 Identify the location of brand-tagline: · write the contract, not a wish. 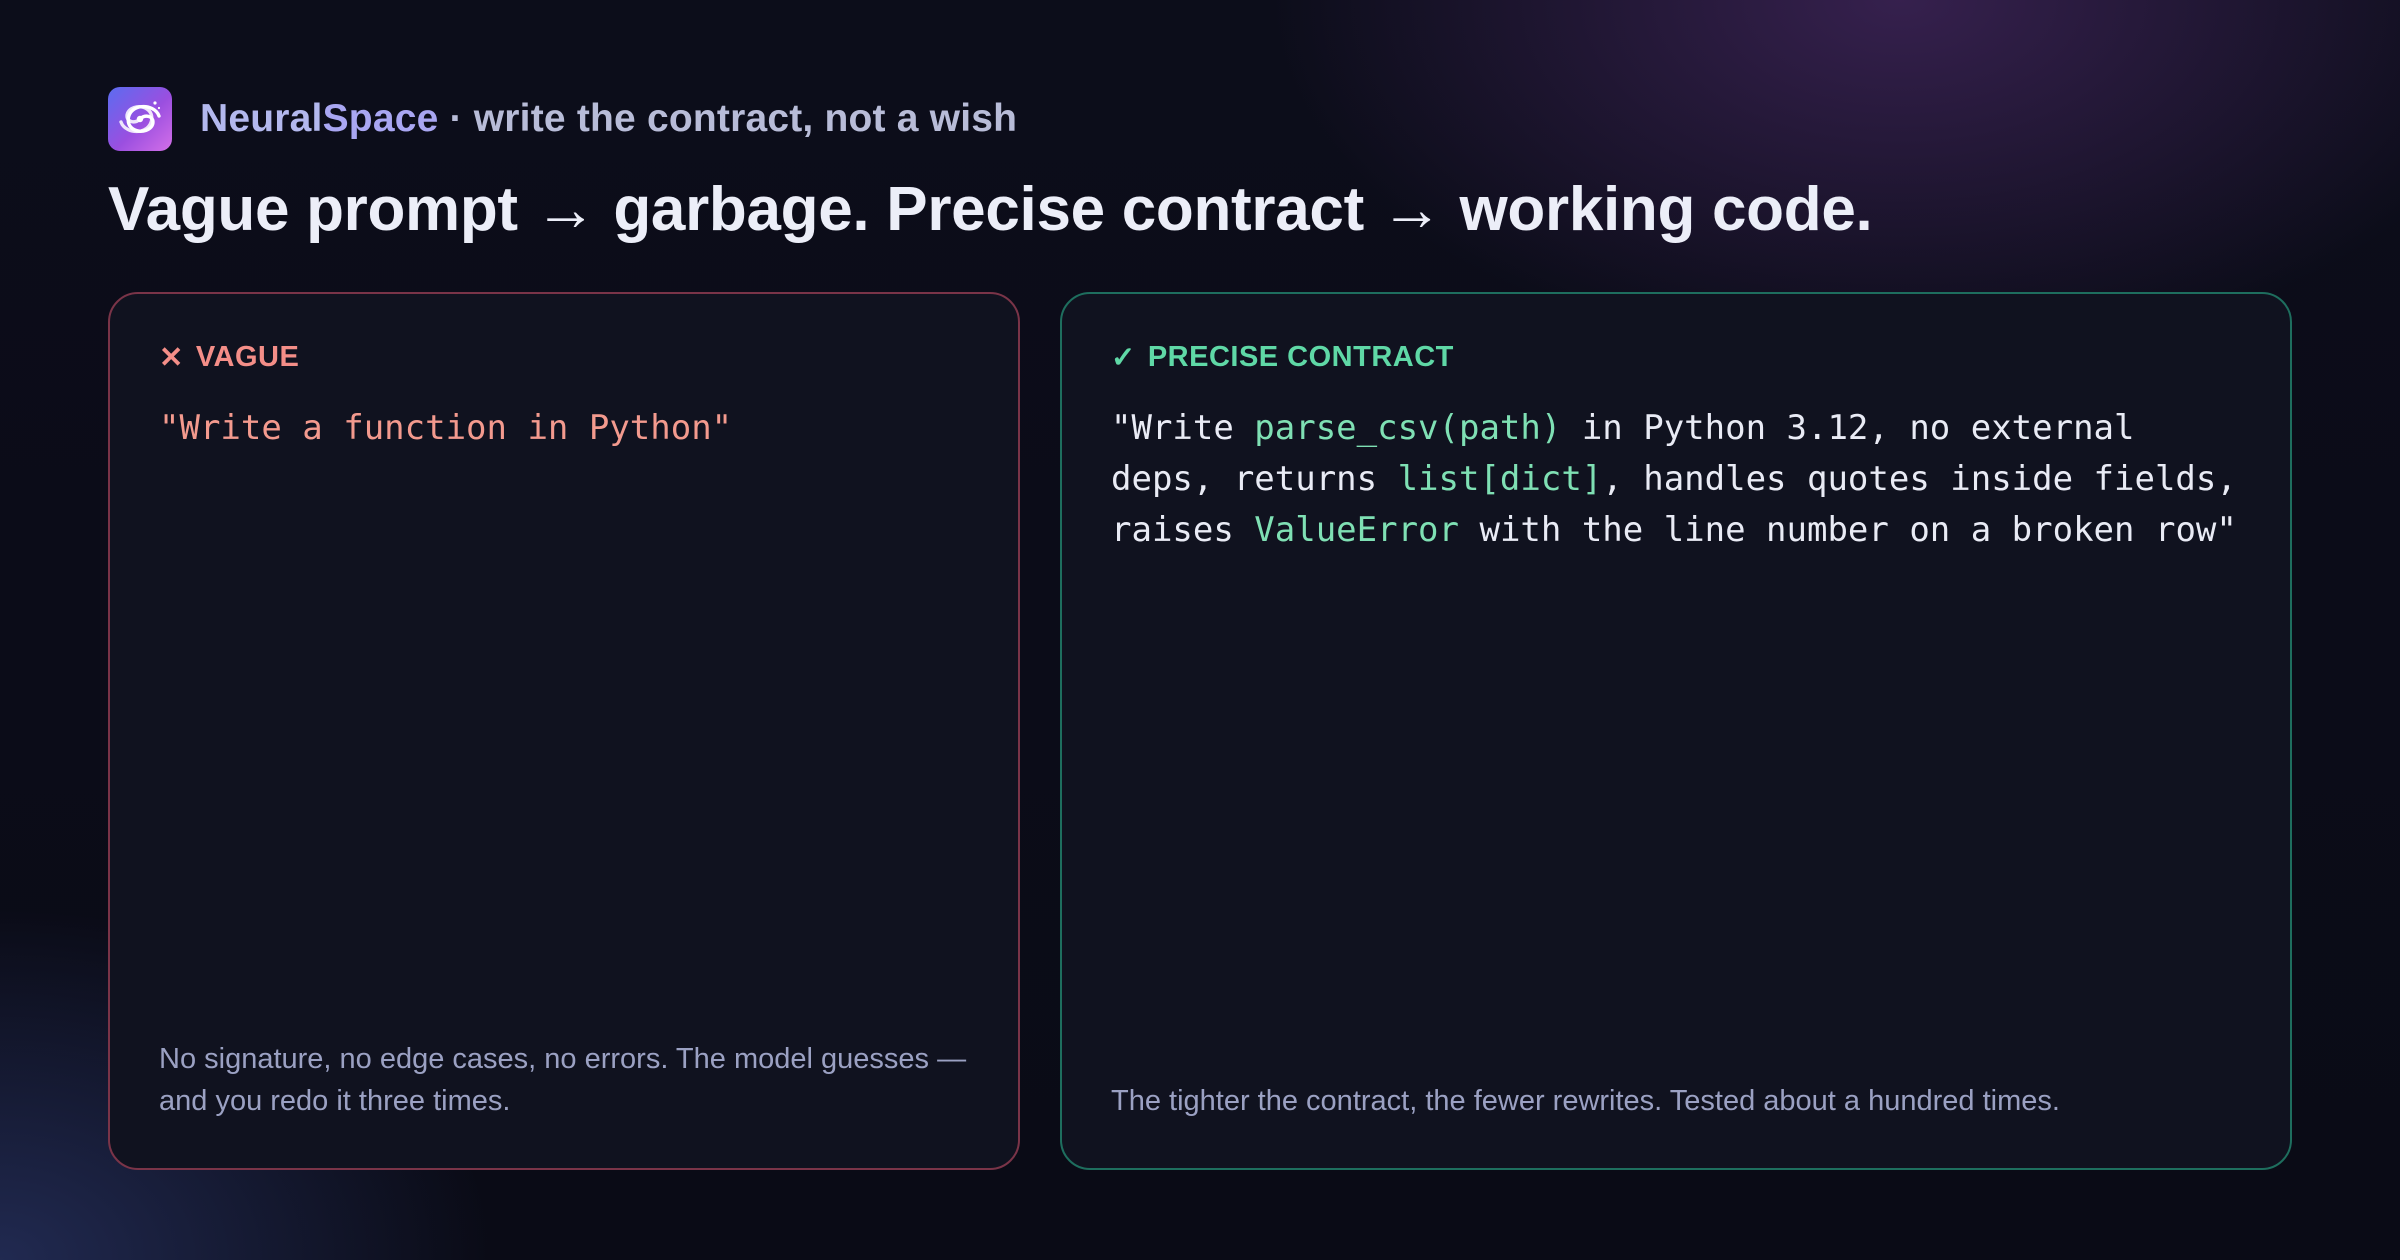
(728, 118).